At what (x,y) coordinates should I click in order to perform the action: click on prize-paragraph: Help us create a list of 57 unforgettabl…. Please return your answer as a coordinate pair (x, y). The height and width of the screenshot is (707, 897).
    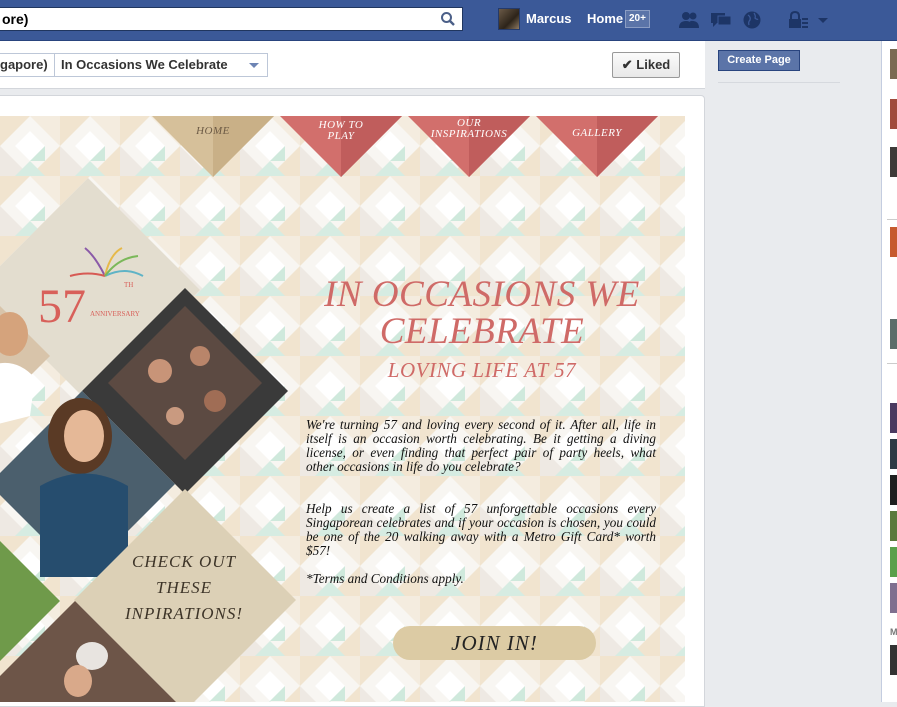
    Looking at the image, I should click on (481, 529).